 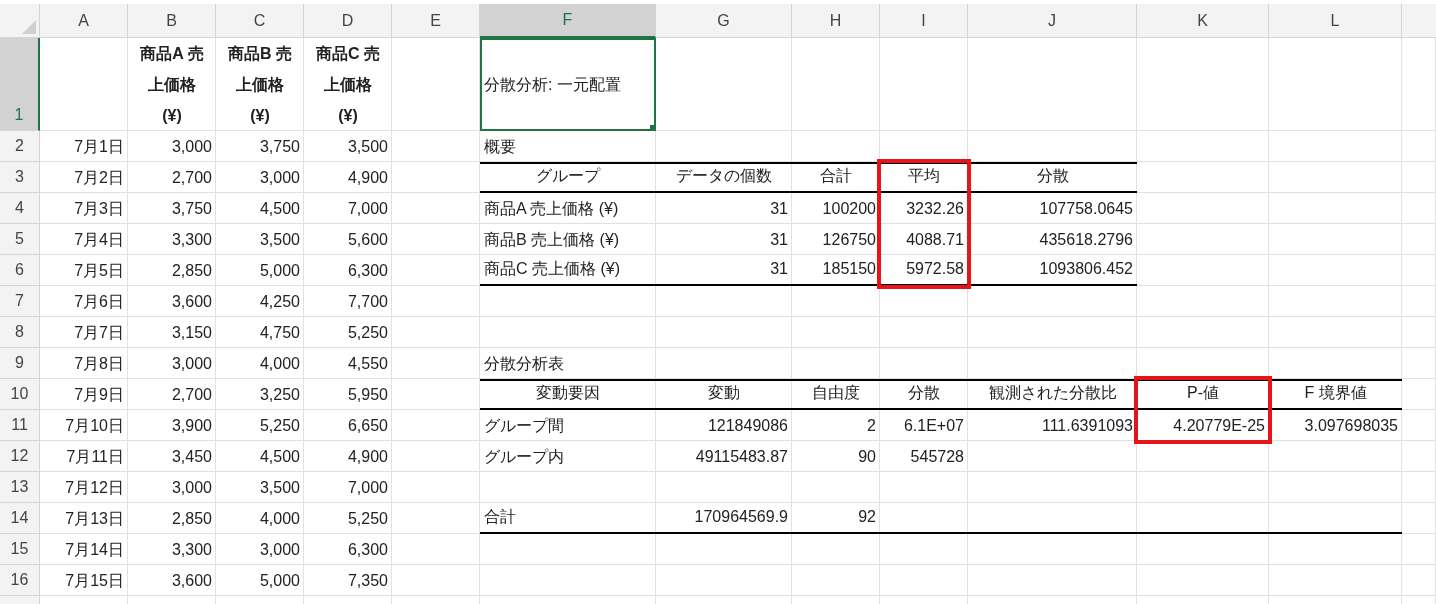 I want to click on table-cell: データの個数, so click(x=724, y=177).